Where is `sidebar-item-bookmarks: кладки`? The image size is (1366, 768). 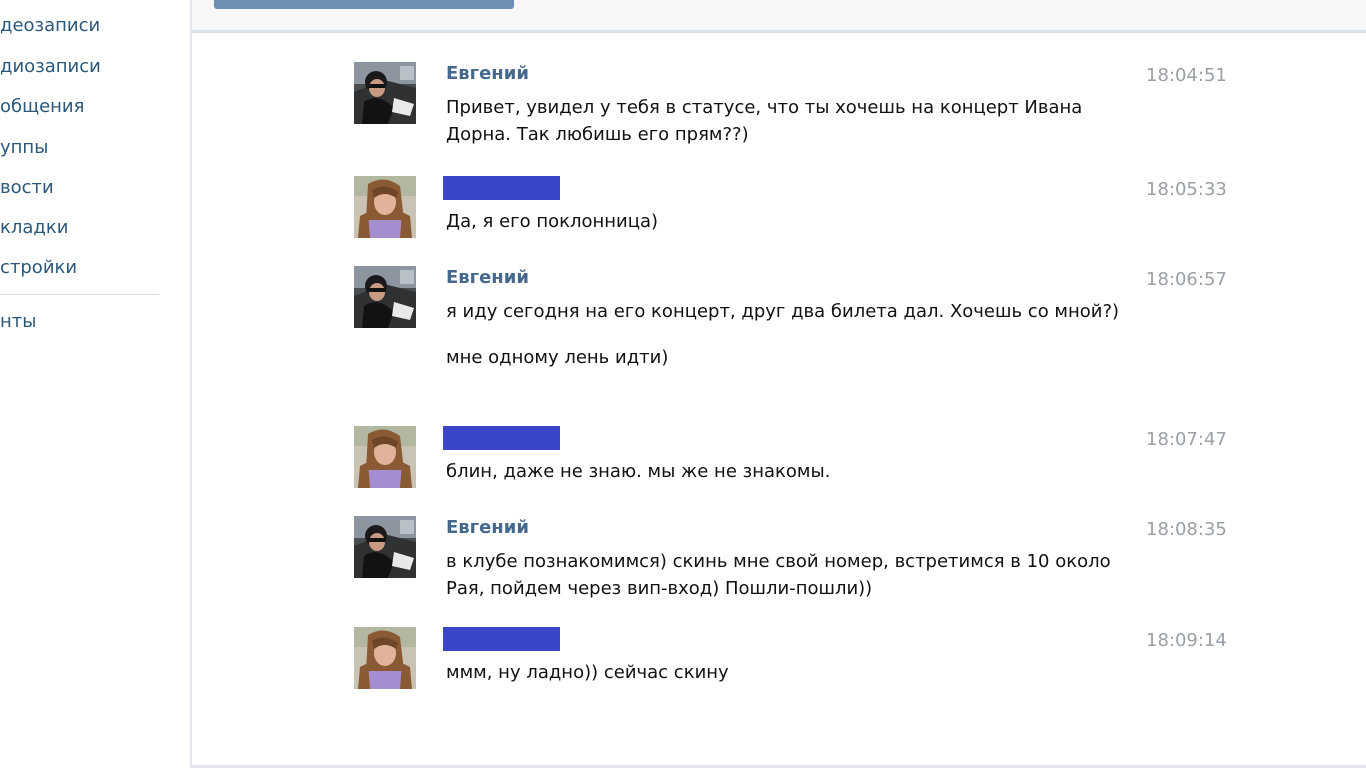
sidebar-item-bookmarks: кладки is located at coordinates (80, 228).